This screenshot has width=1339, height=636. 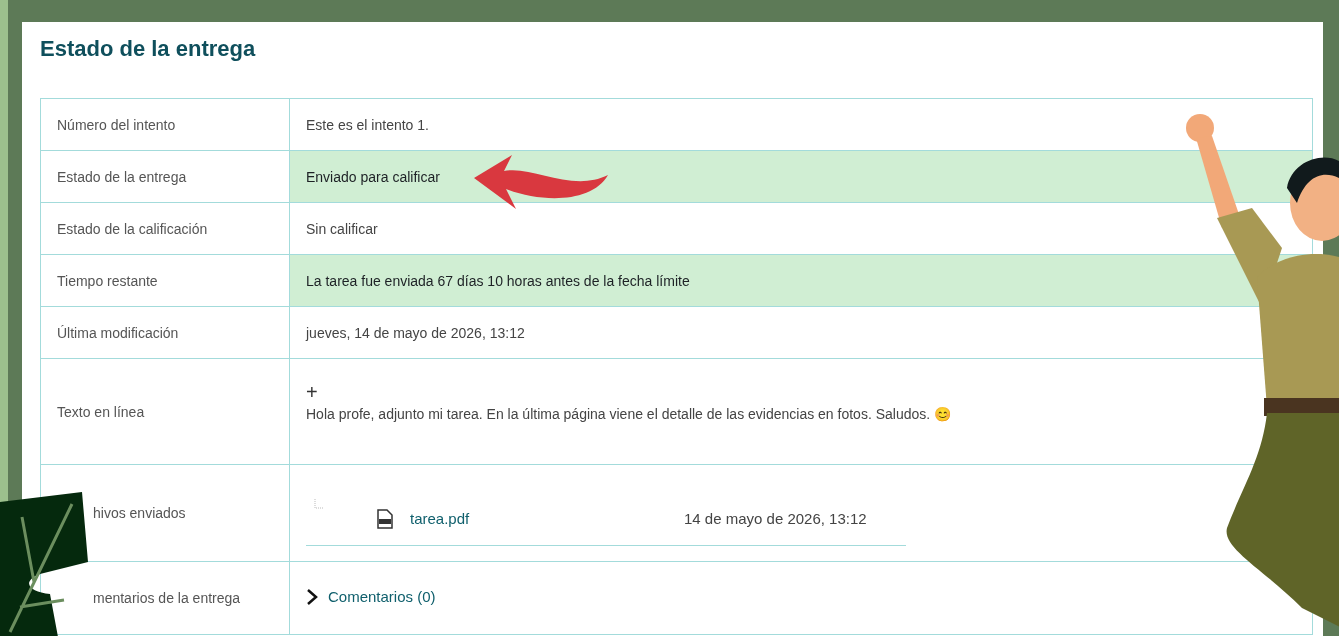 What do you see at coordinates (165, 280) in the screenshot?
I see `label-cell: Tiempo restante` at bounding box center [165, 280].